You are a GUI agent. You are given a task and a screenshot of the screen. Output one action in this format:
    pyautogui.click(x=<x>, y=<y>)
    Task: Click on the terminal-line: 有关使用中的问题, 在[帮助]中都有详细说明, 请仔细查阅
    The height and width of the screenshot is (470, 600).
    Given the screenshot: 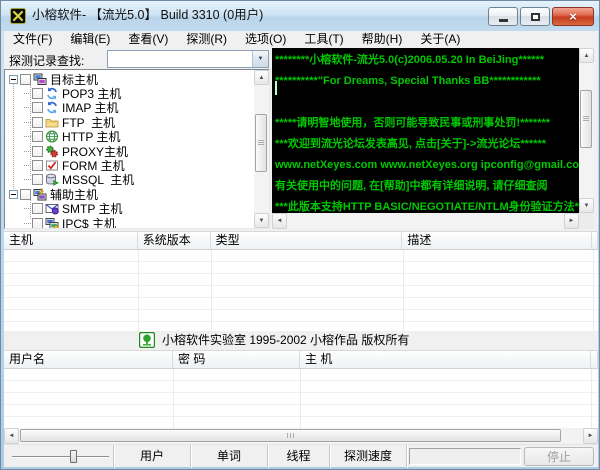 What is the action you would take?
    pyautogui.click(x=411, y=186)
    